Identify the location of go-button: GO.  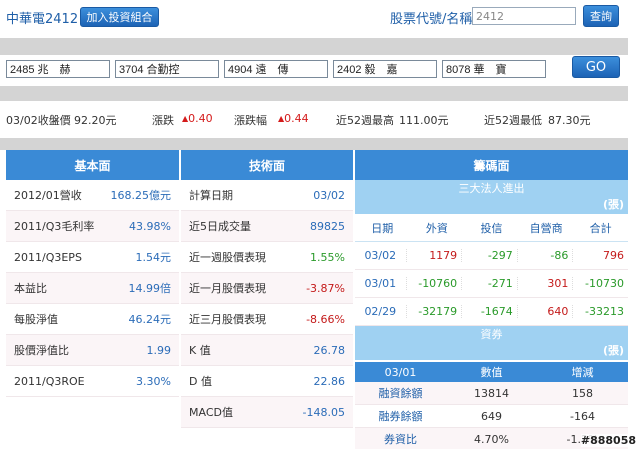
(596, 67).